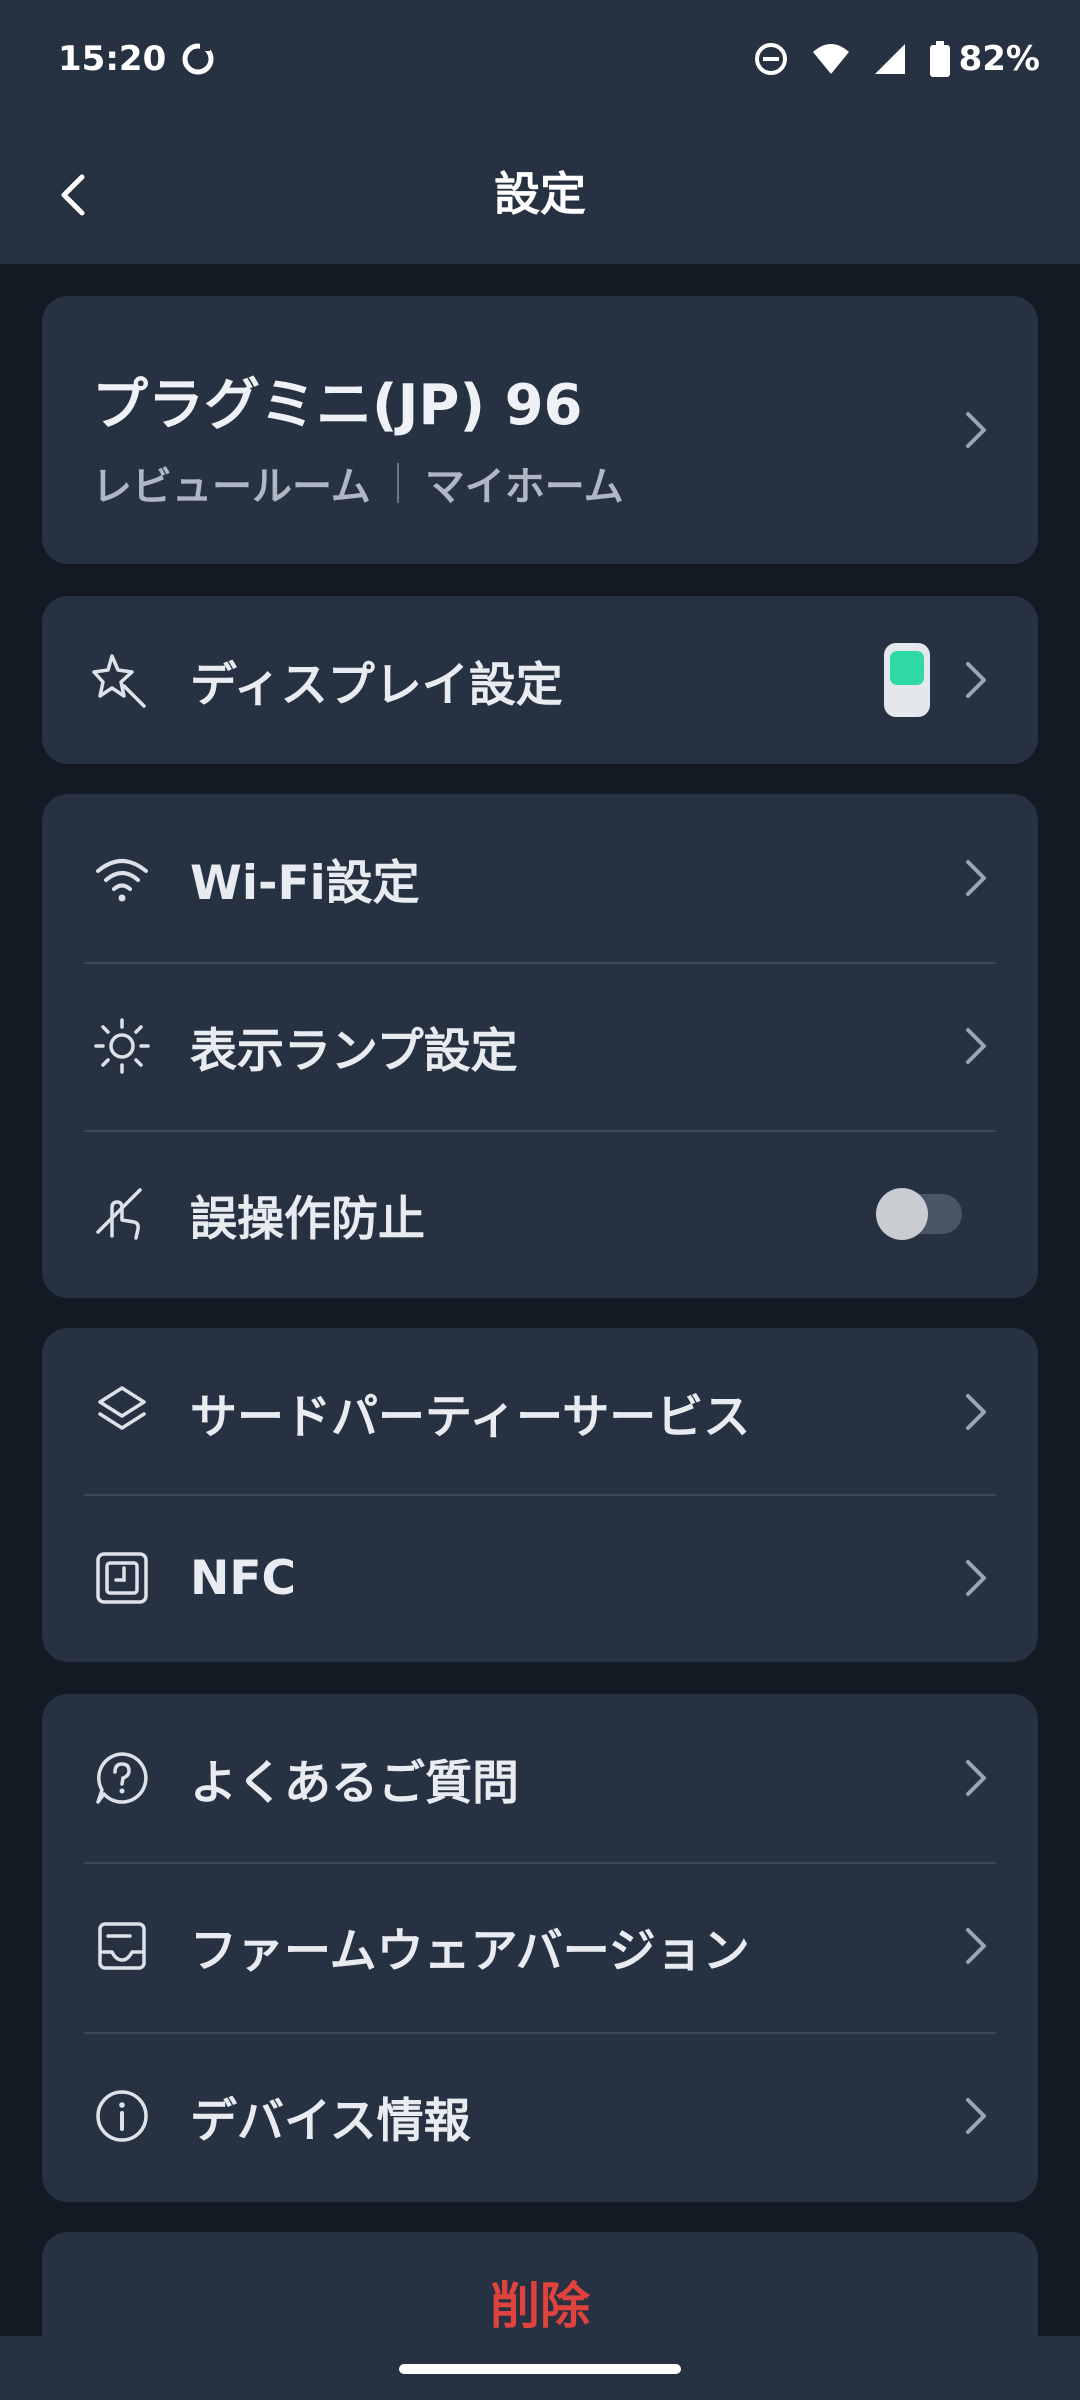 The height and width of the screenshot is (2400, 1080). Describe the element at coordinates (122, 680) in the screenshot. I see `sparkle-icon` at that location.